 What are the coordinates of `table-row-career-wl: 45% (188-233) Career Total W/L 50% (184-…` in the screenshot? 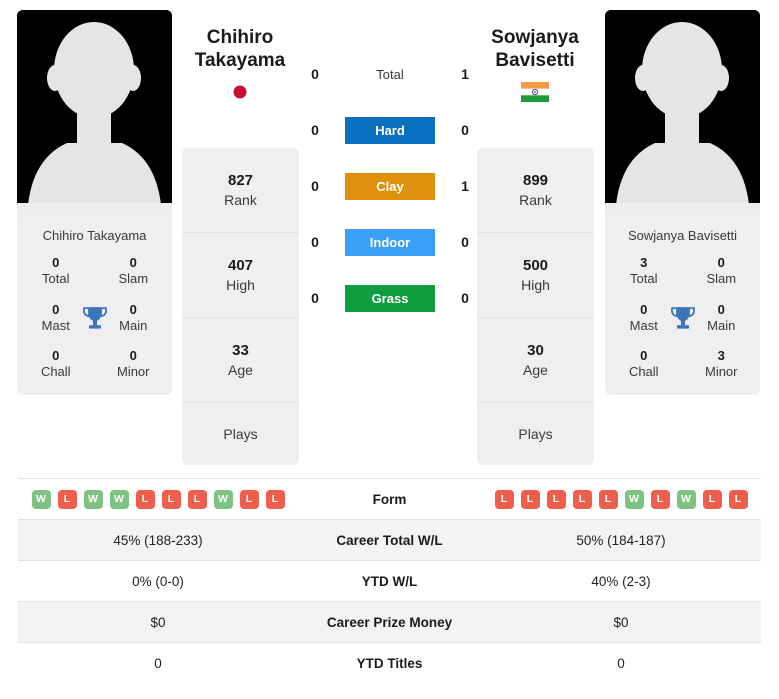 It's located at (389, 540).